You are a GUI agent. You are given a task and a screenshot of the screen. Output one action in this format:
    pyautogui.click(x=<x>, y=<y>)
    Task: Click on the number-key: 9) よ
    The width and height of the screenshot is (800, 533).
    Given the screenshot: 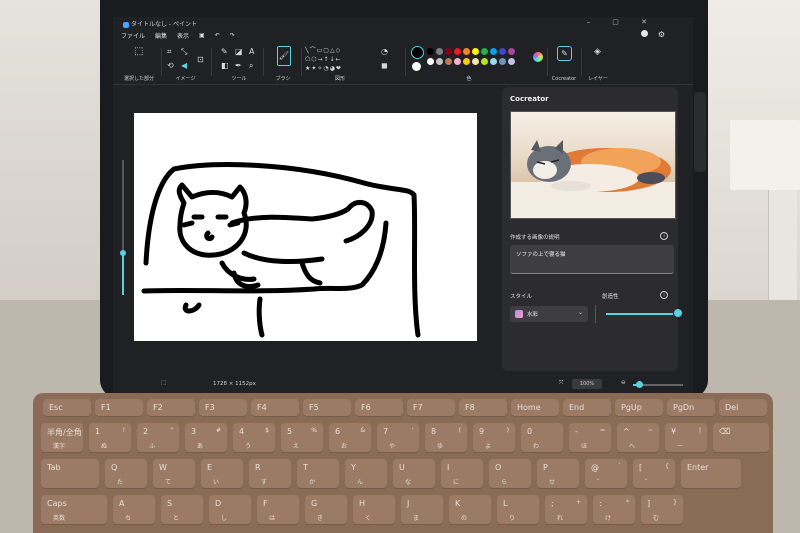 What is the action you would take?
    pyautogui.click(x=494, y=438)
    